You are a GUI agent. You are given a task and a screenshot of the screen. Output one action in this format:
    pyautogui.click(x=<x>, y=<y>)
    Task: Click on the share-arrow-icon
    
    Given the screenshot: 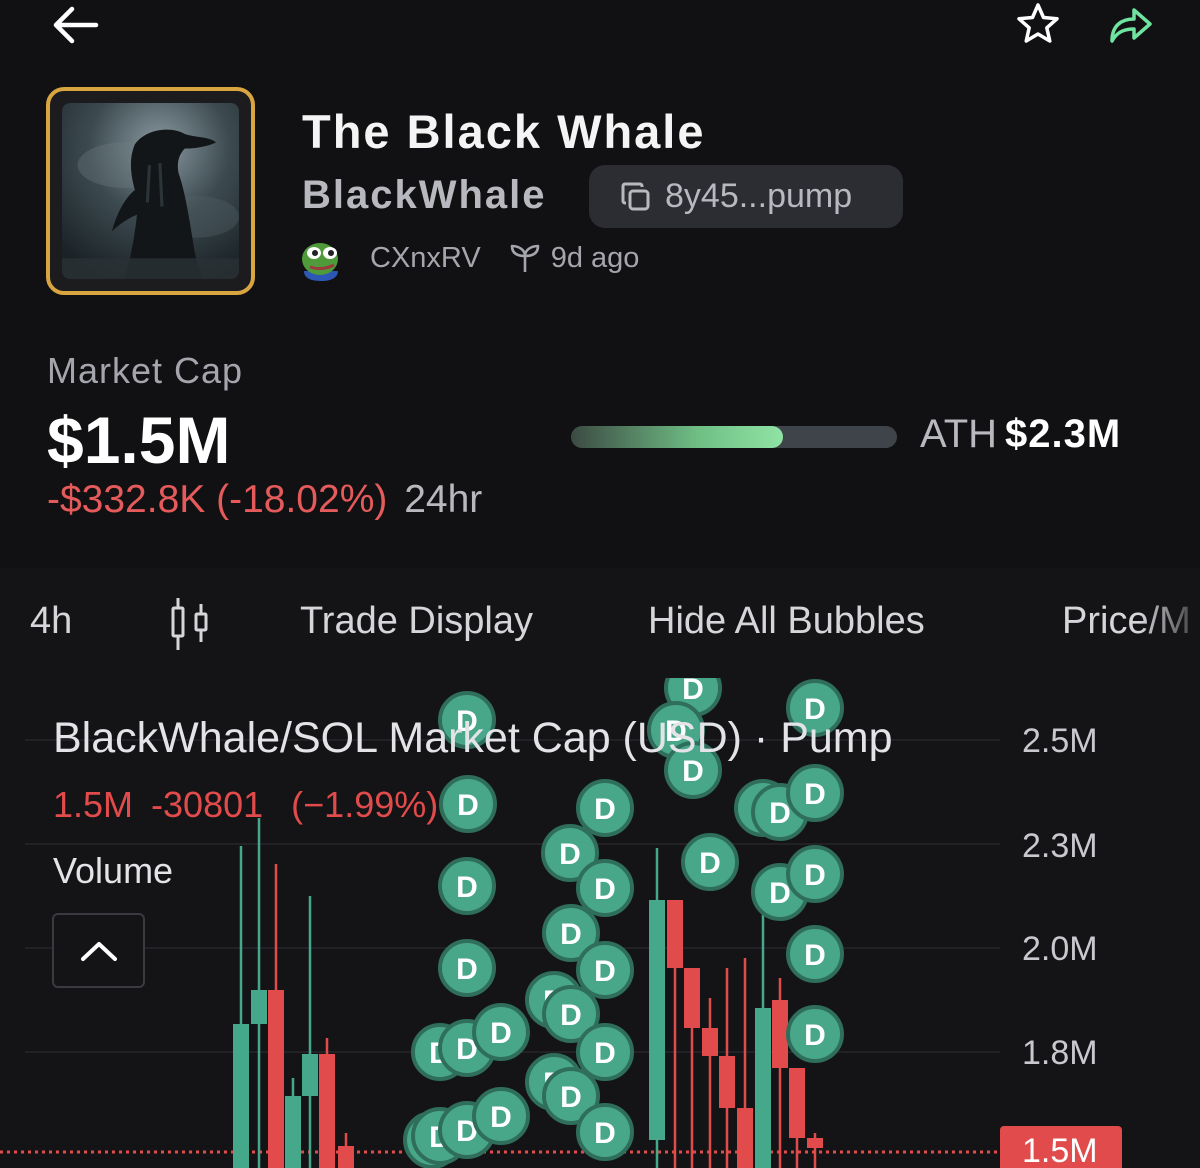 What is the action you would take?
    pyautogui.click(x=1131, y=25)
    